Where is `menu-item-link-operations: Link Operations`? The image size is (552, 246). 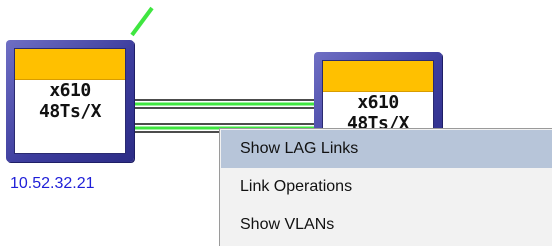 menu-item-link-operations: Link Operations is located at coordinates (386, 187).